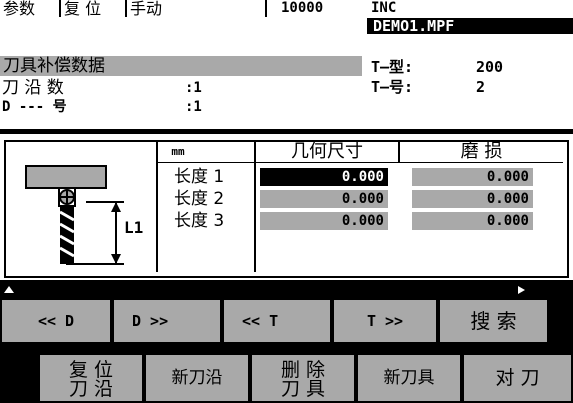  What do you see at coordinates (359, 162) in the screenshot?
I see `divider` at bounding box center [359, 162].